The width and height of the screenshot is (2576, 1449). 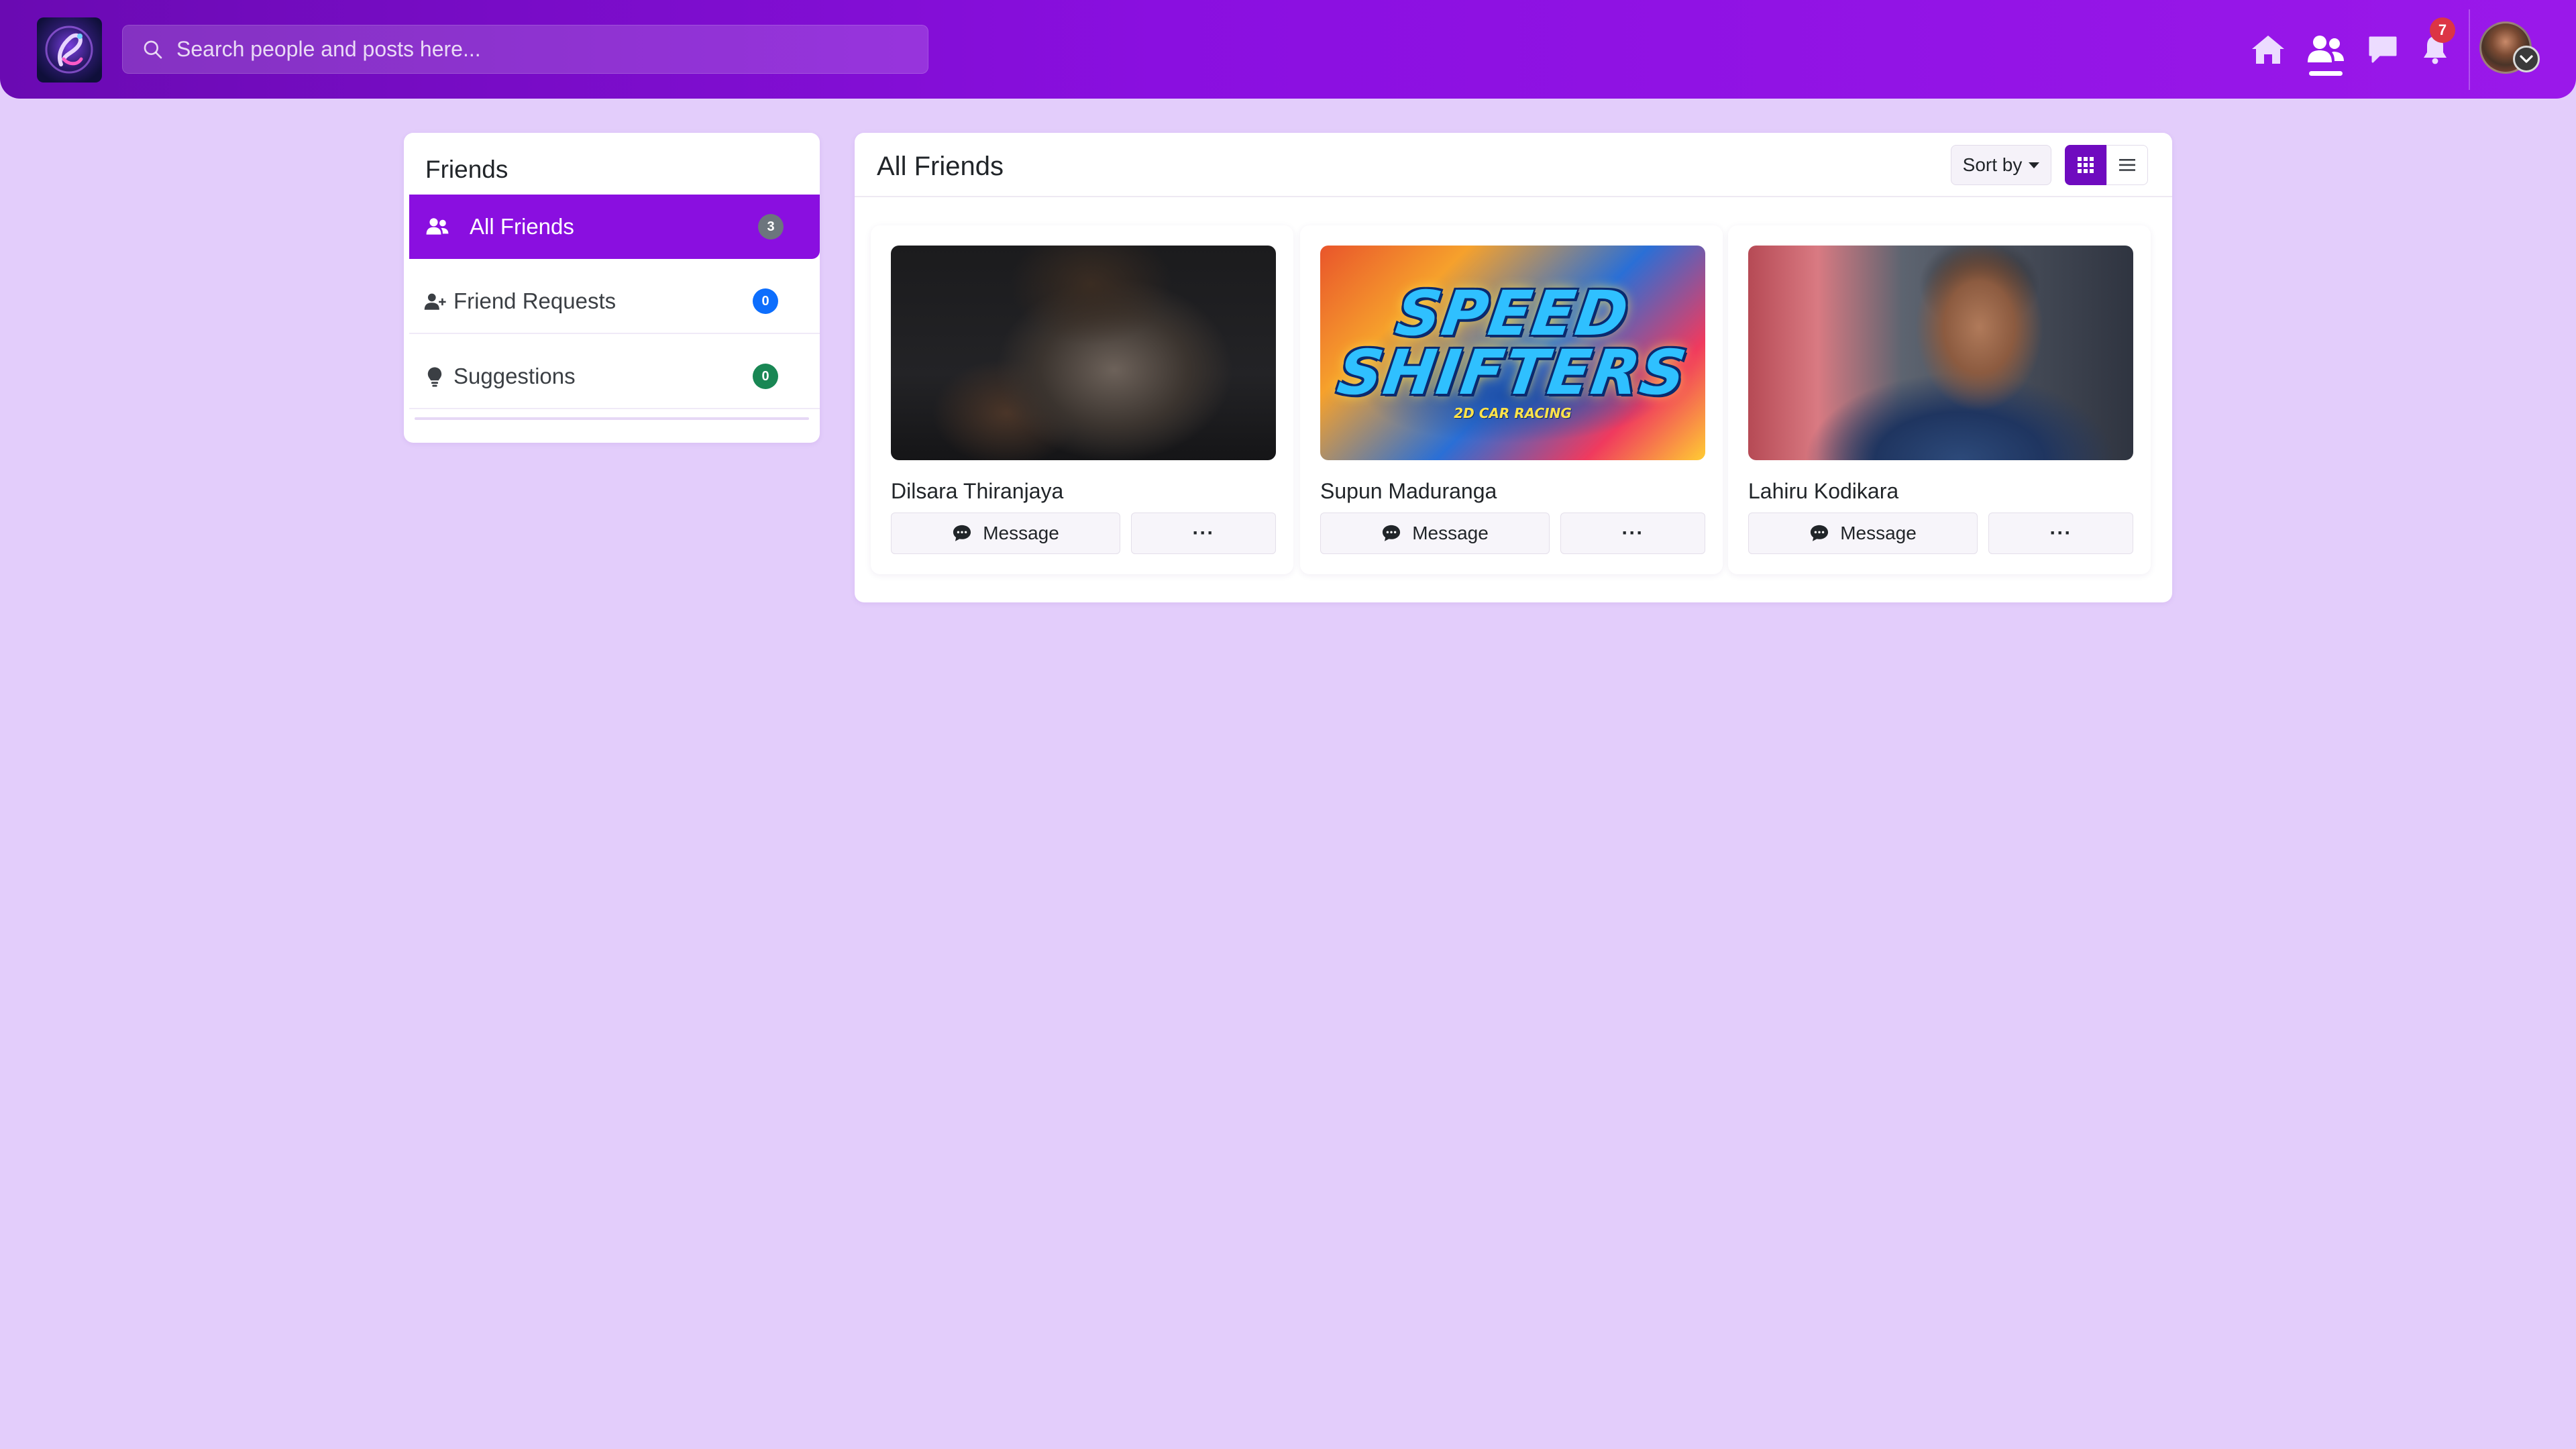 I want to click on friend-card: Lahiru Kodikara Message ···, so click(x=1939, y=399).